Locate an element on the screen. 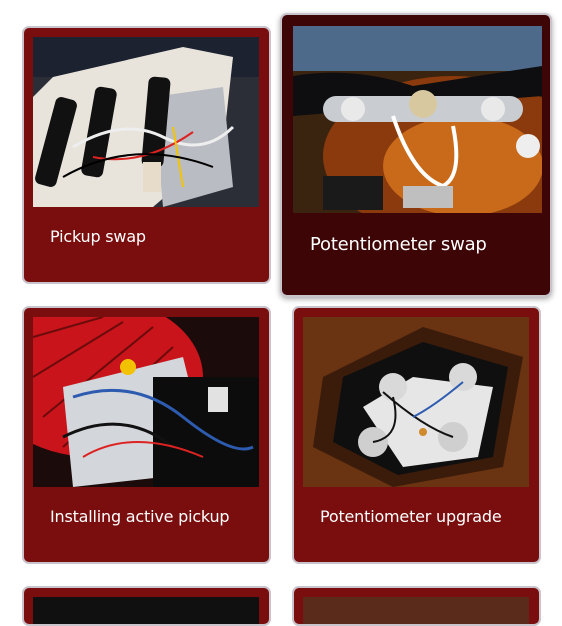 This screenshot has height=626, width=562. potentiometer-swap-photo is located at coordinates (417, 119).